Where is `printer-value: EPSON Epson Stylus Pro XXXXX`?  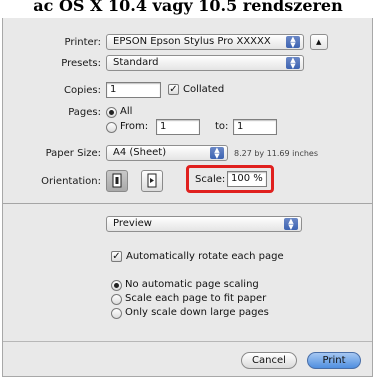 printer-value: EPSON Epson Stylus Pro XXXXX is located at coordinates (192, 41).